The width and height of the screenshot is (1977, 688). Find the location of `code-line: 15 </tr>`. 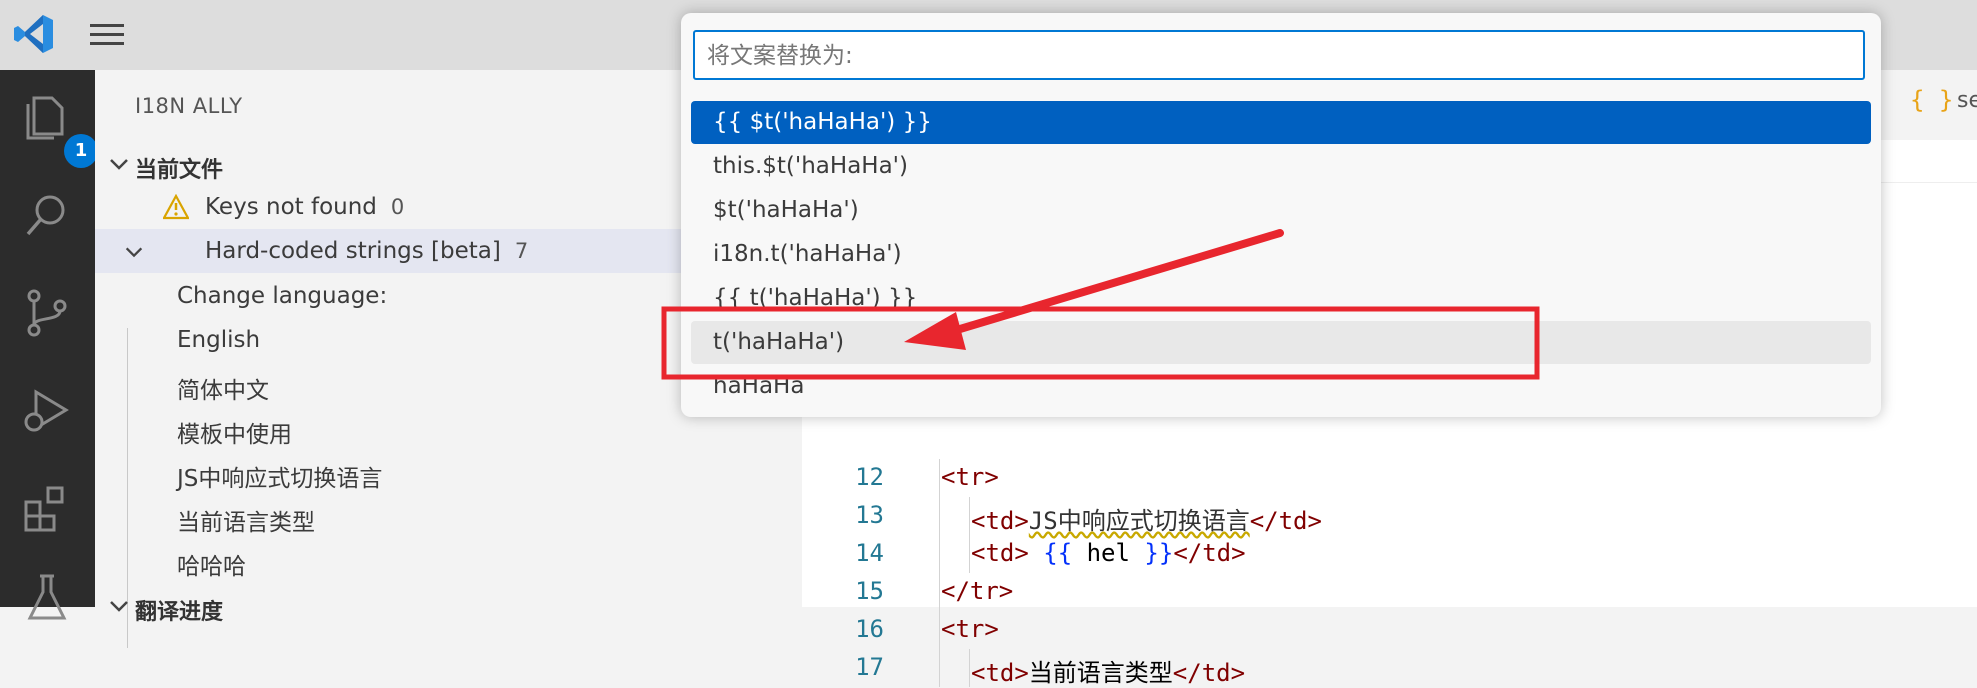

code-line: 15 </tr> is located at coordinates (1389, 592).